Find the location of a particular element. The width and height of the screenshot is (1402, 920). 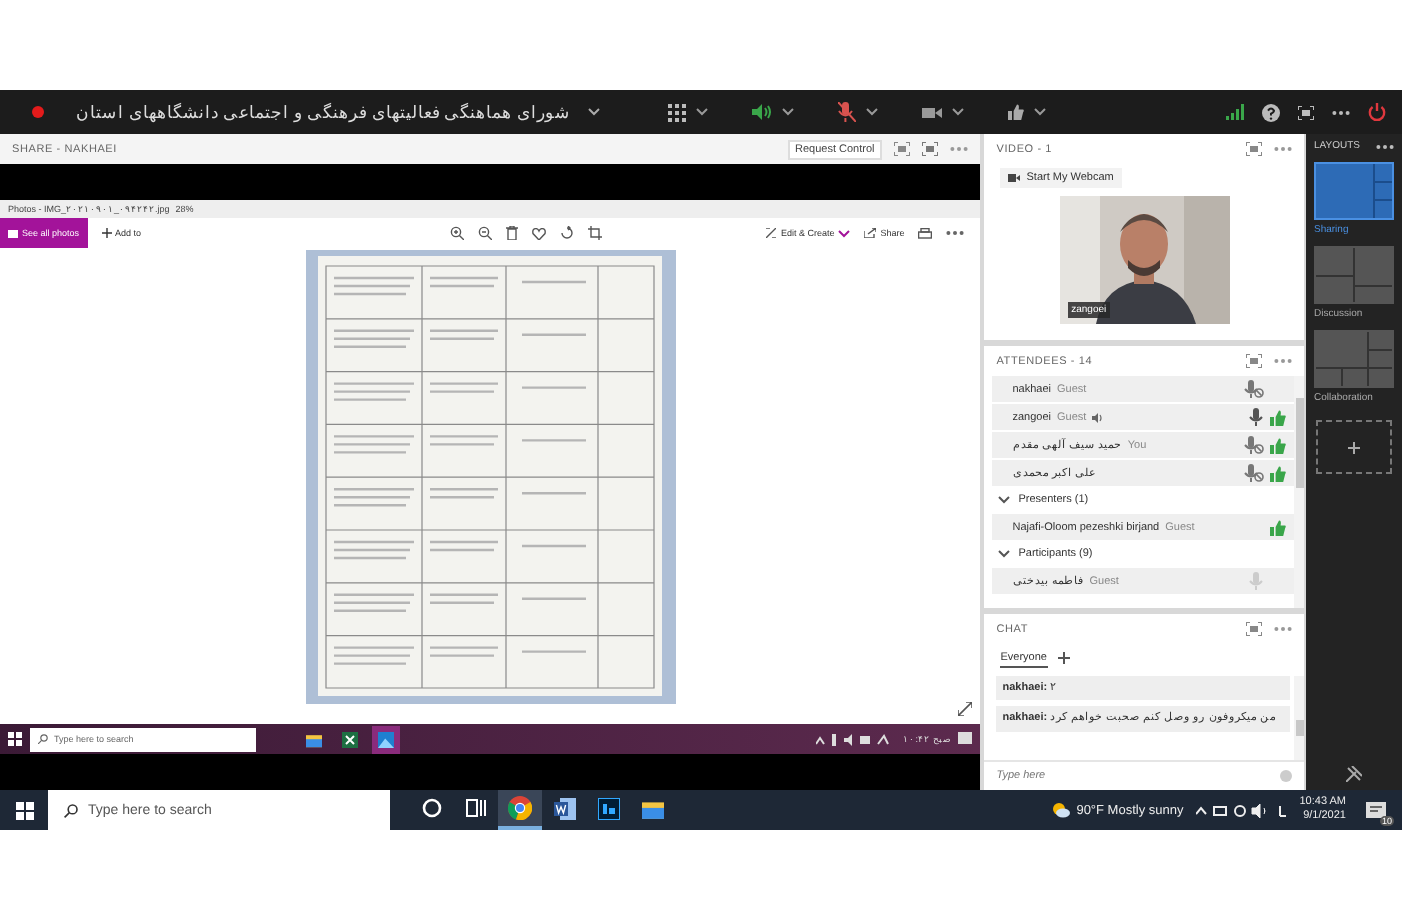

window-title: شورای هماهنگی فعالیتهای فرهنگی و اجتماعی دانشگاههای استان is located at coordinates (324, 112).